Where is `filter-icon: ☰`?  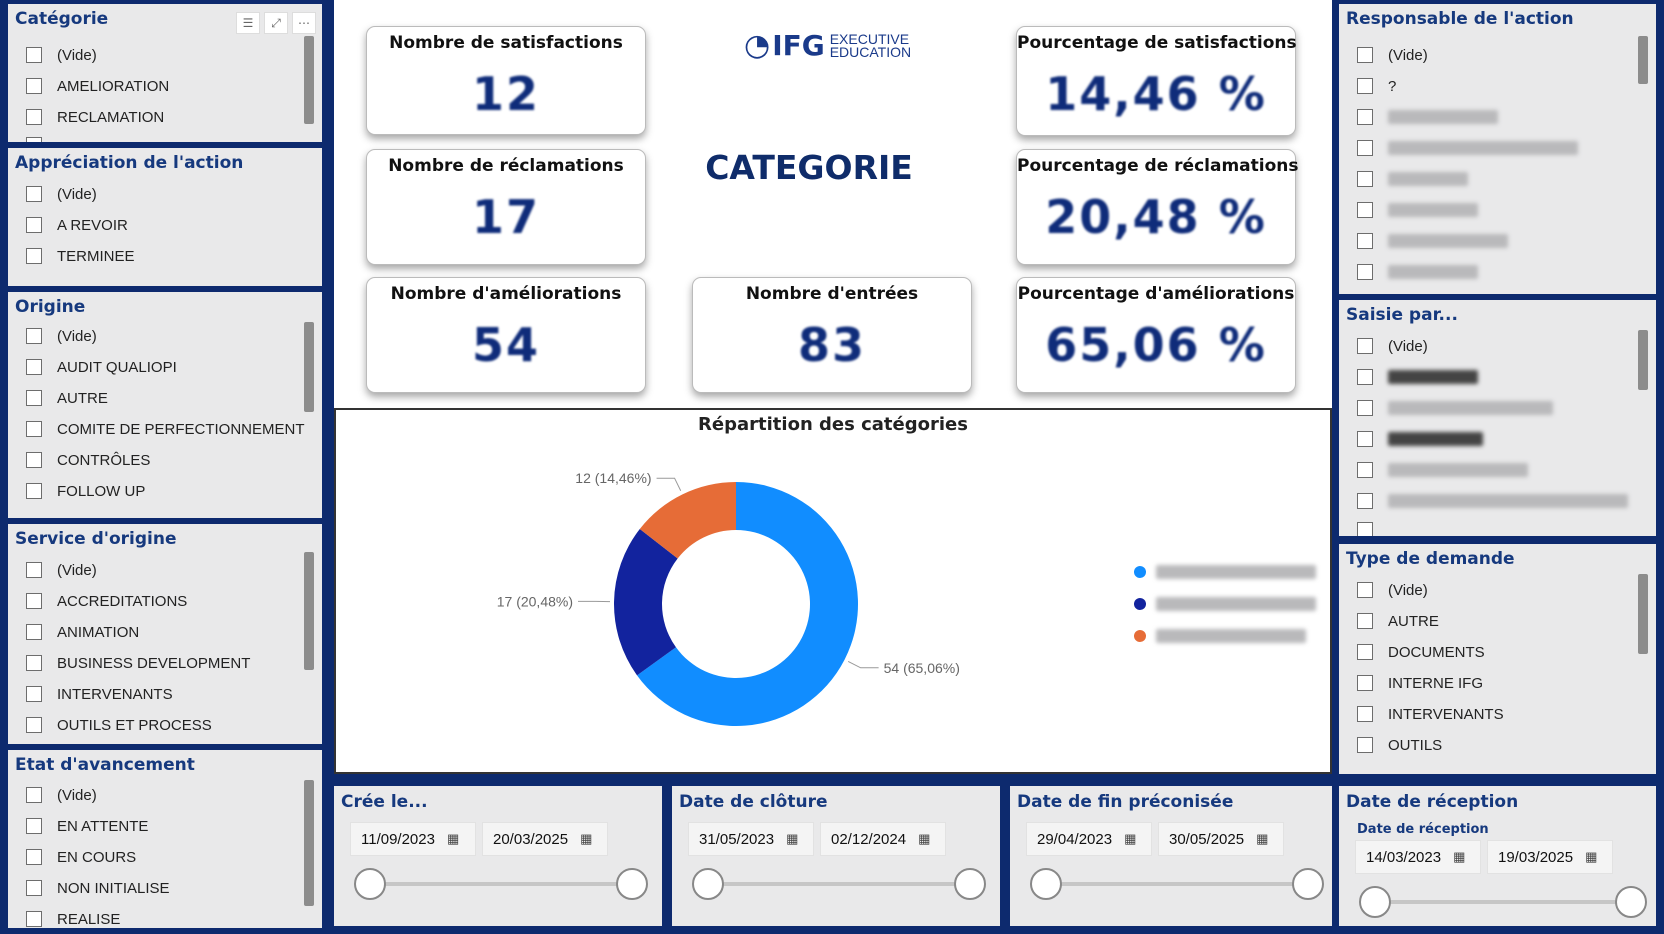 filter-icon: ☰ is located at coordinates (248, 23).